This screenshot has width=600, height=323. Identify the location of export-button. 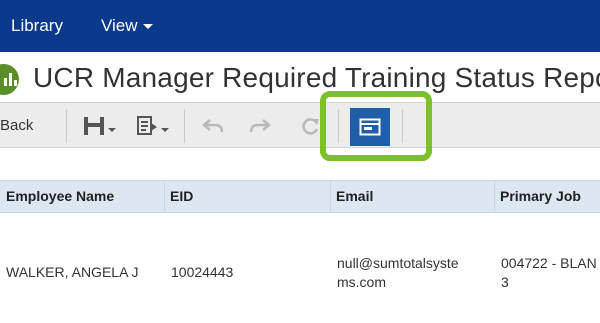
(152, 126).